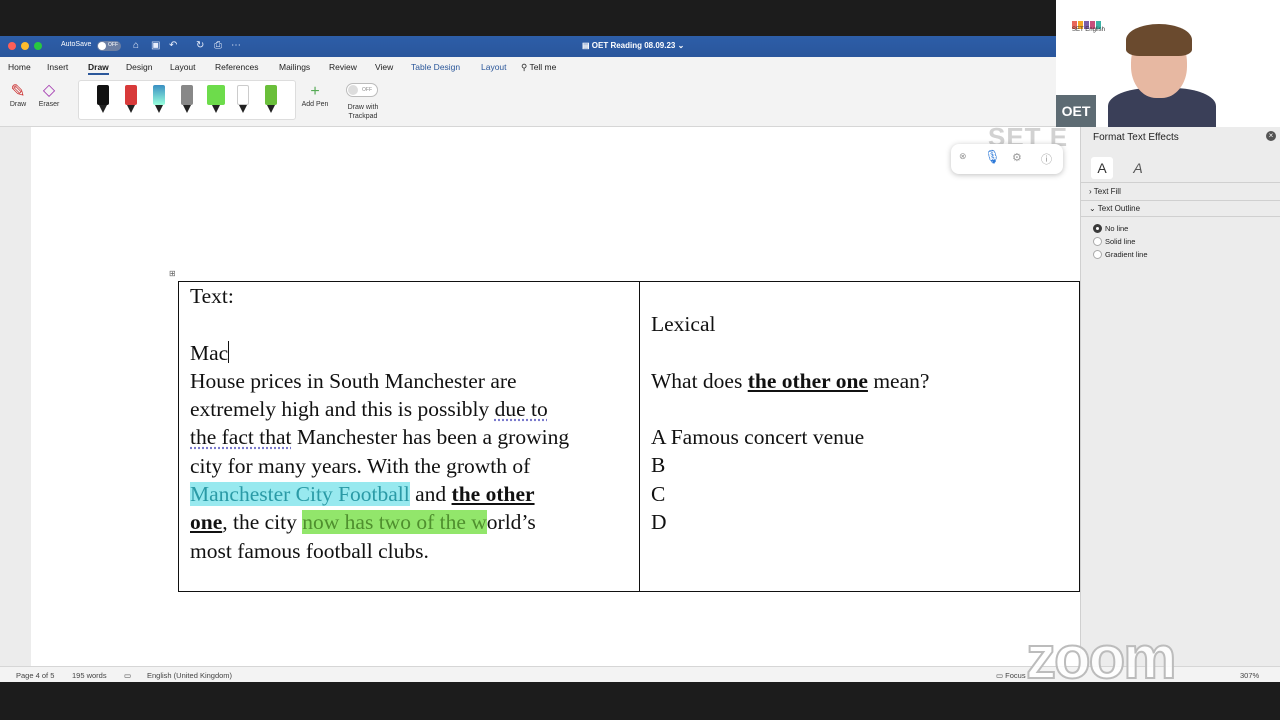  I want to click on radio-label: No line, so click(1116, 228).